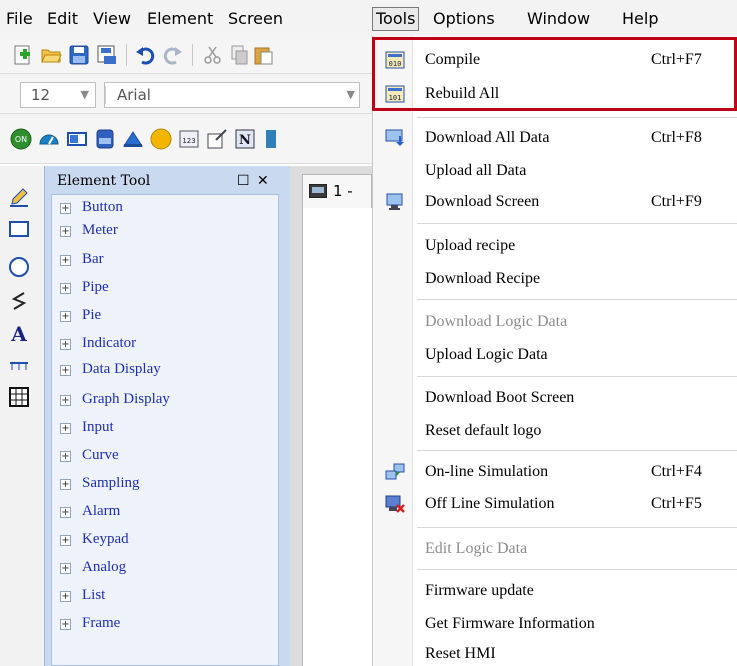 The width and height of the screenshot is (737, 666). Describe the element at coordinates (180, 19) in the screenshot. I see `menu-element: Element` at that location.